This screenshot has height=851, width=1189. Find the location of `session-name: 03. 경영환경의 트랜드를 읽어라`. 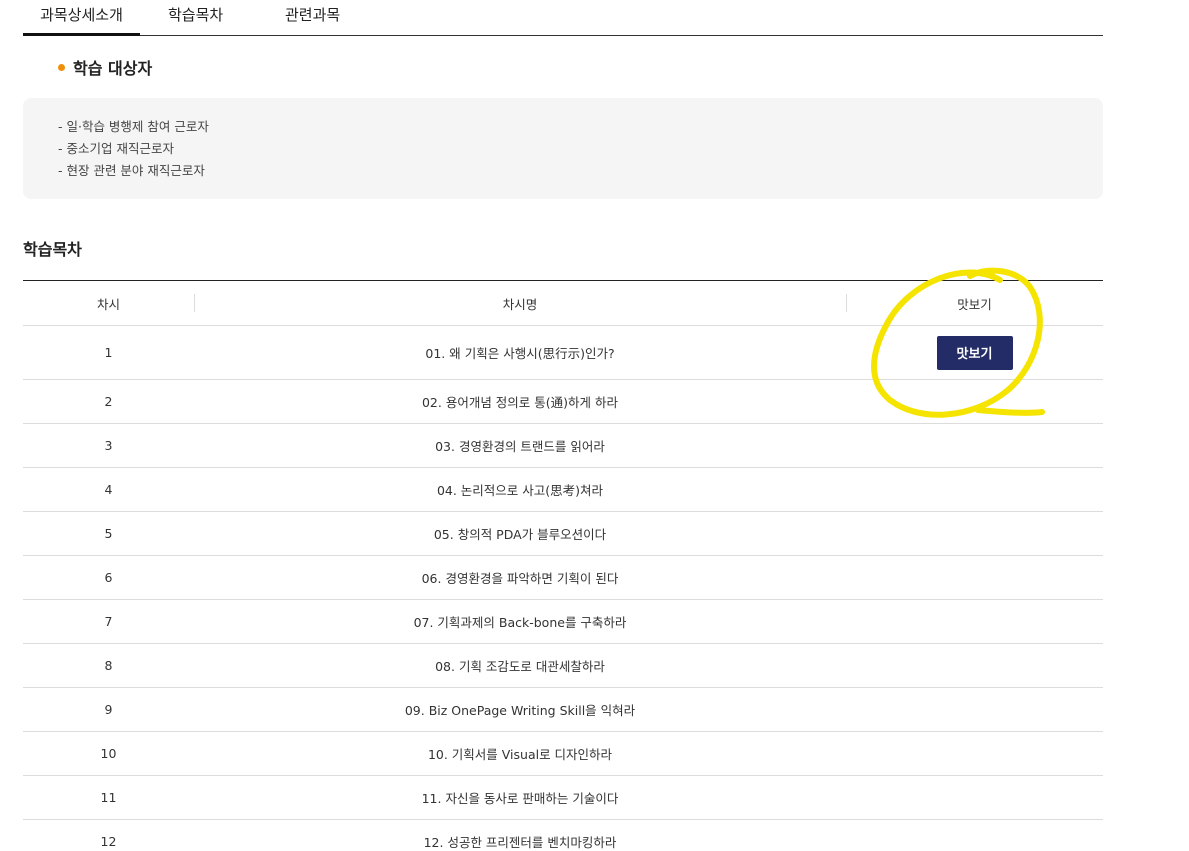

session-name: 03. 경영환경의 트랜드를 읽어라 is located at coordinates (520, 446).